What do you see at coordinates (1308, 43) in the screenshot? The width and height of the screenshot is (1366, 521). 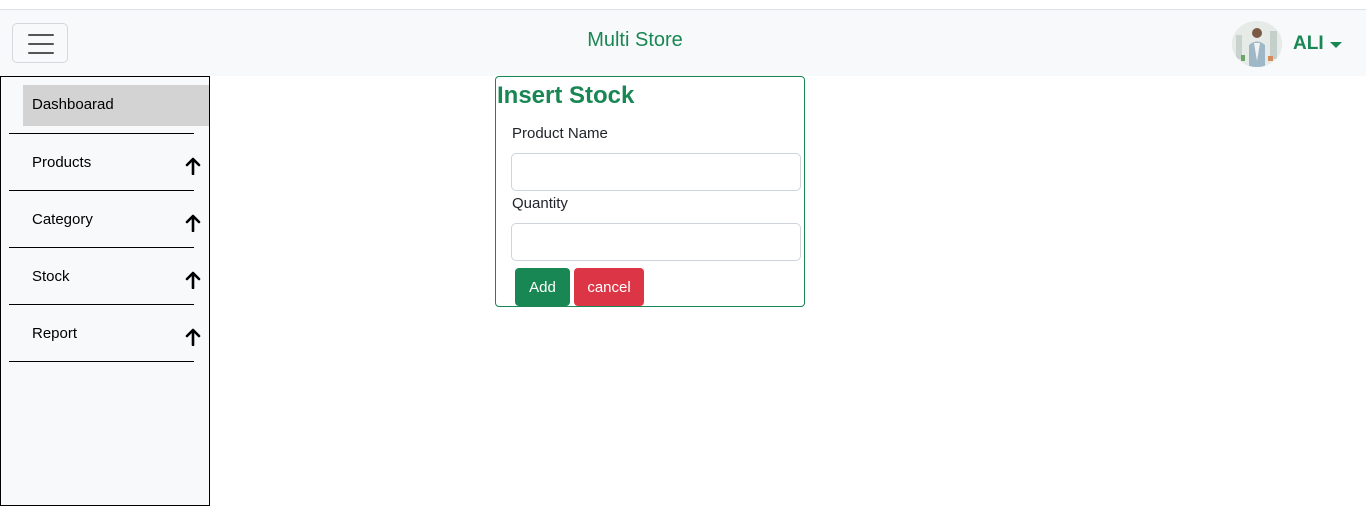 I see `user-name: ALI` at bounding box center [1308, 43].